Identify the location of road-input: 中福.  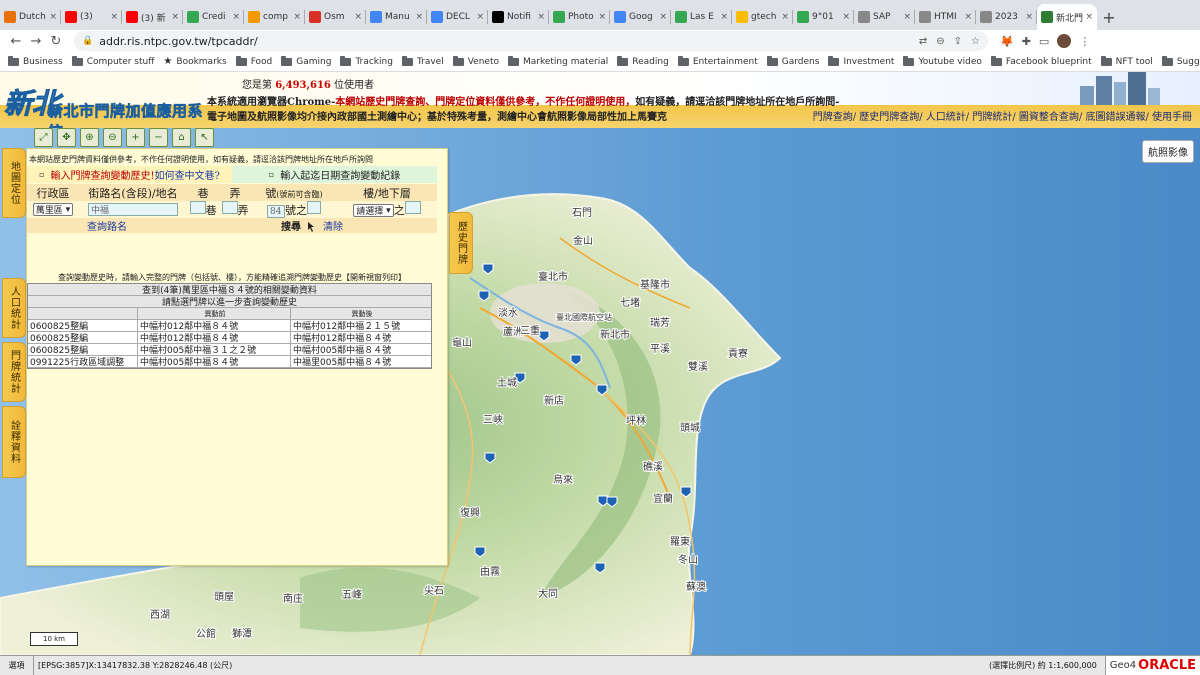
(133, 209).